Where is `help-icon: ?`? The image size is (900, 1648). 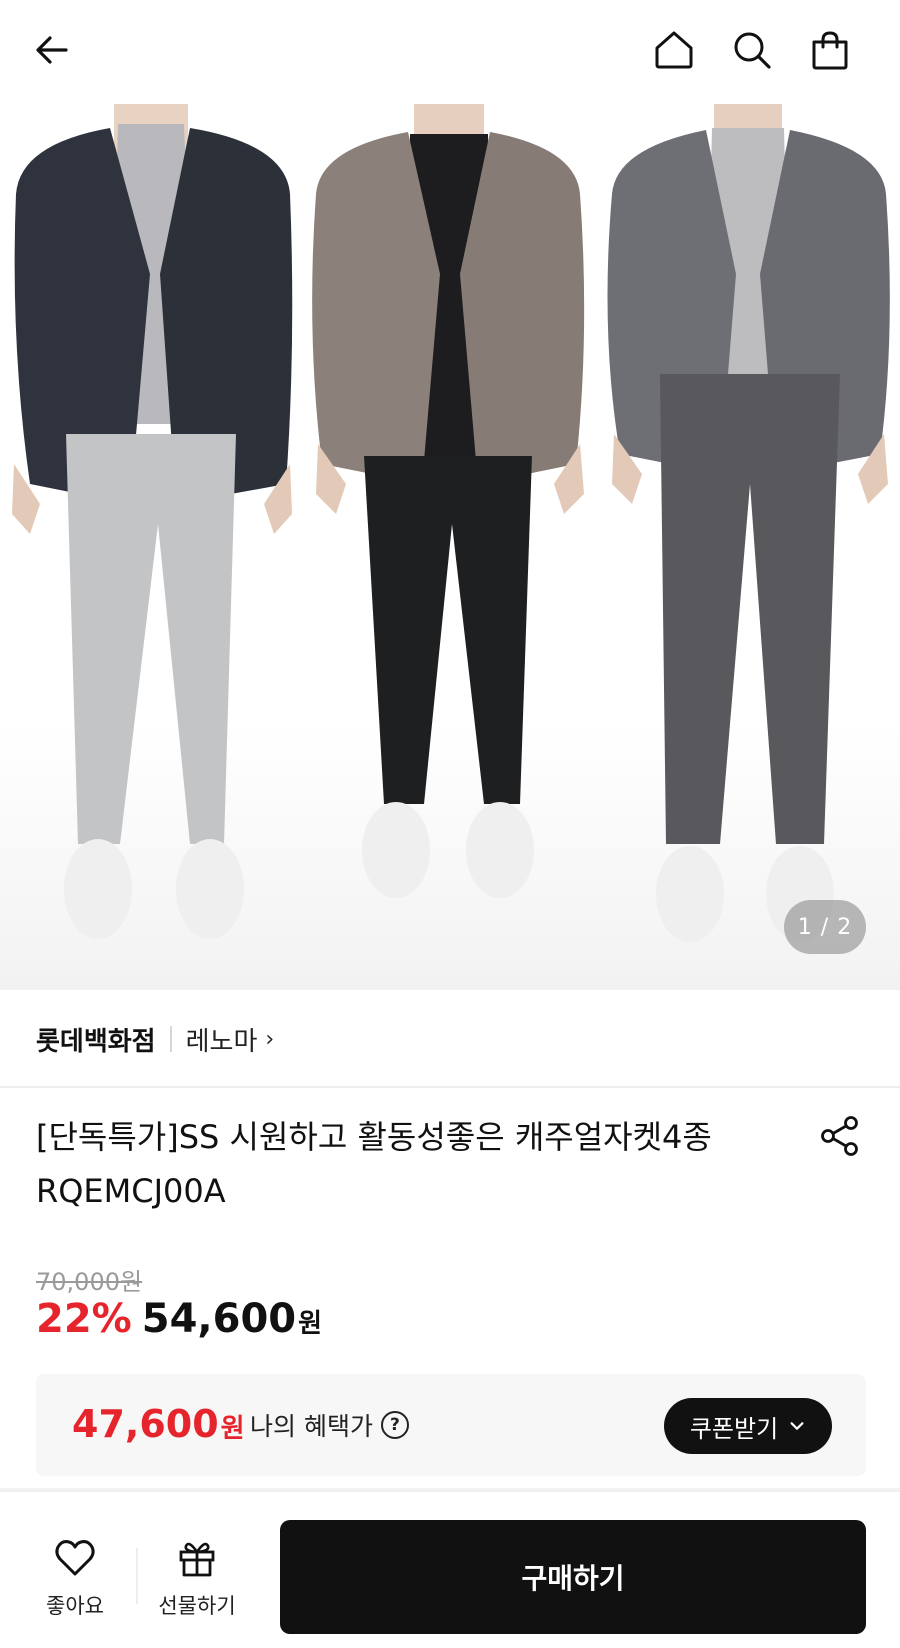 help-icon: ? is located at coordinates (394, 1425).